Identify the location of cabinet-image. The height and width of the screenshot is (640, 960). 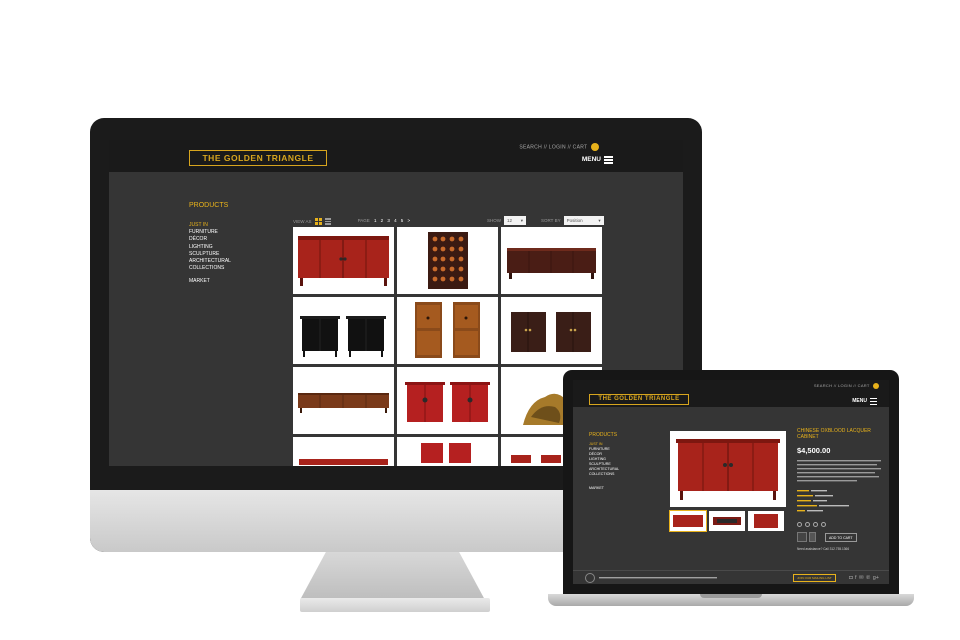
(728, 469).